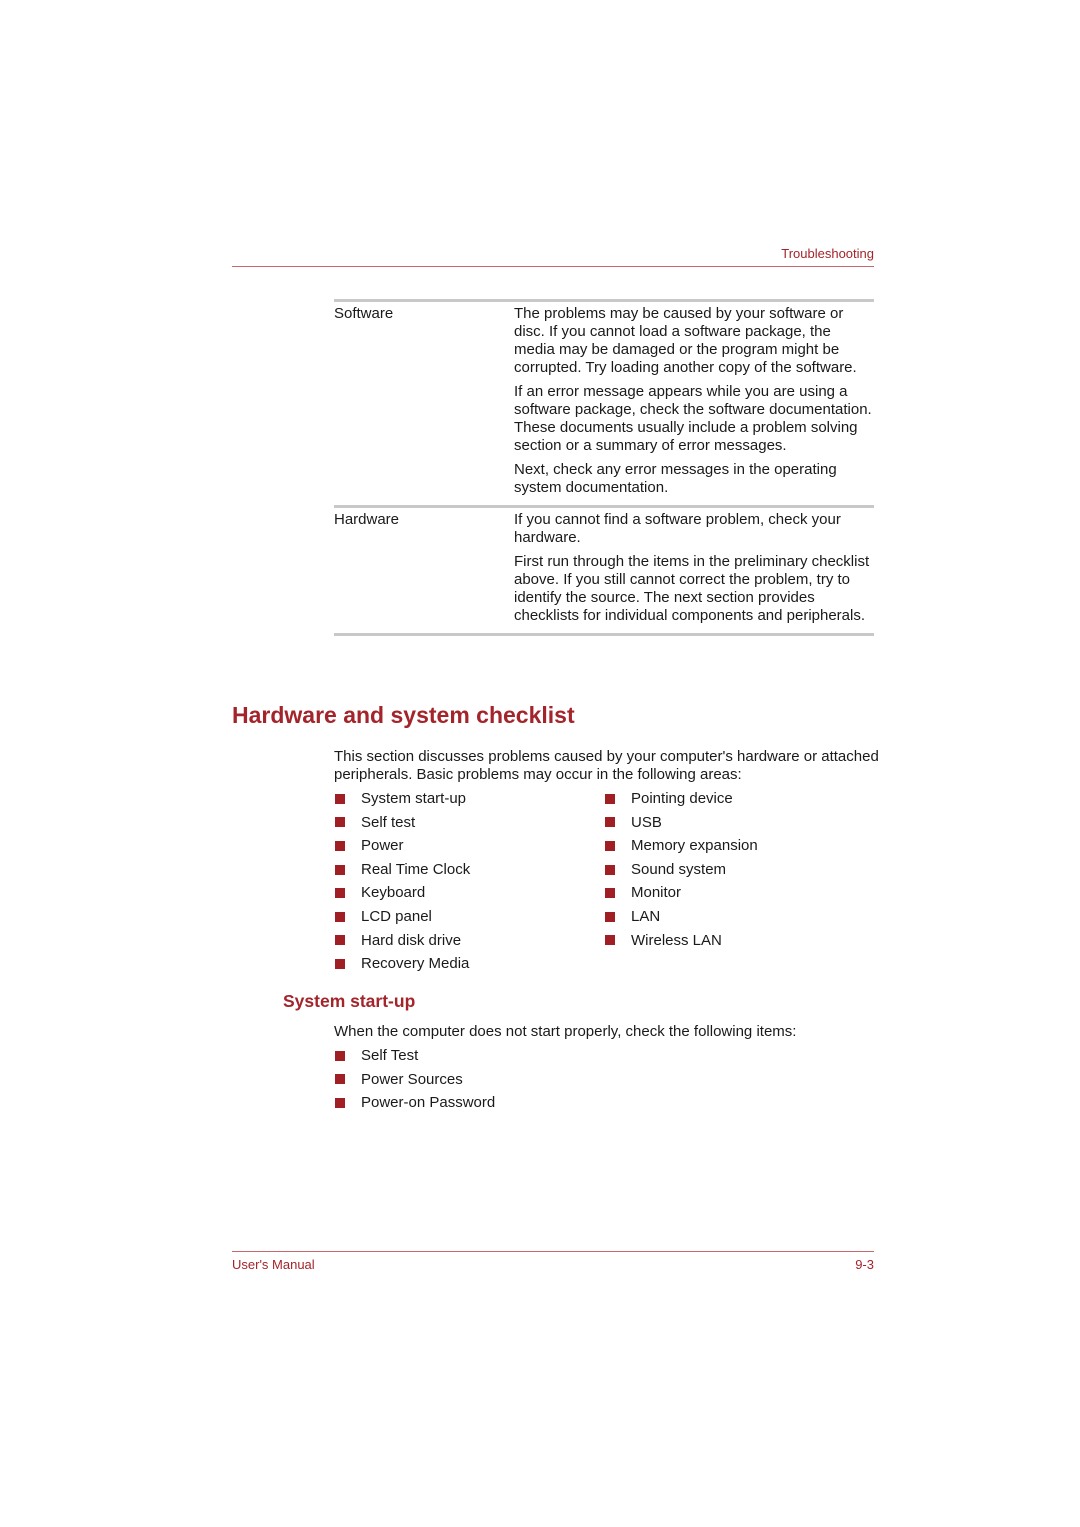 The height and width of the screenshot is (1527, 1080). I want to click on list-item: Power-on Password, so click(415, 1103).